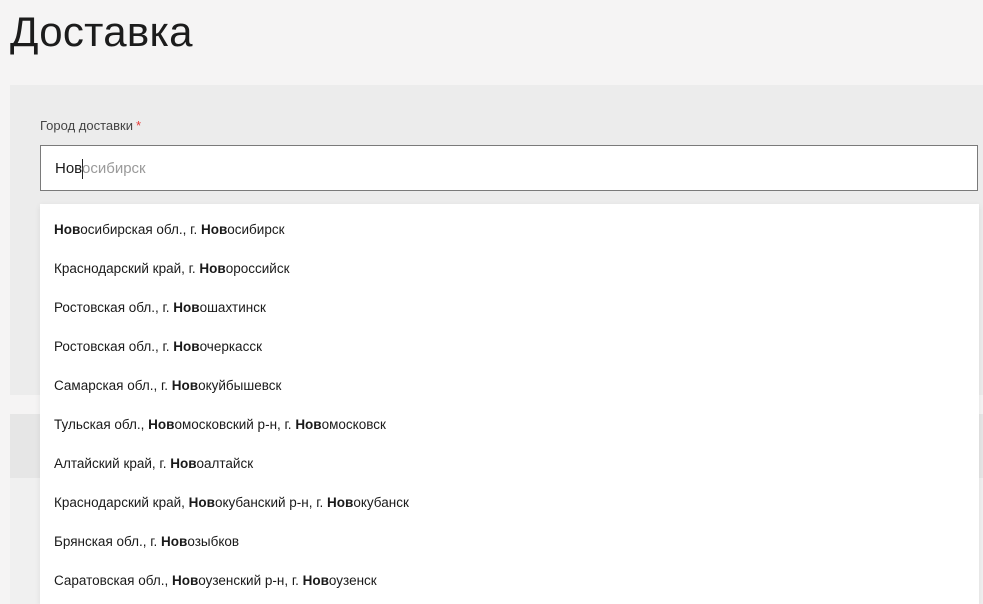 The image size is (983, 604). Describe the element at coordinates (113, 580) in the screenshot. I see `suggestion-text: Саратовская обл.,` at that location.